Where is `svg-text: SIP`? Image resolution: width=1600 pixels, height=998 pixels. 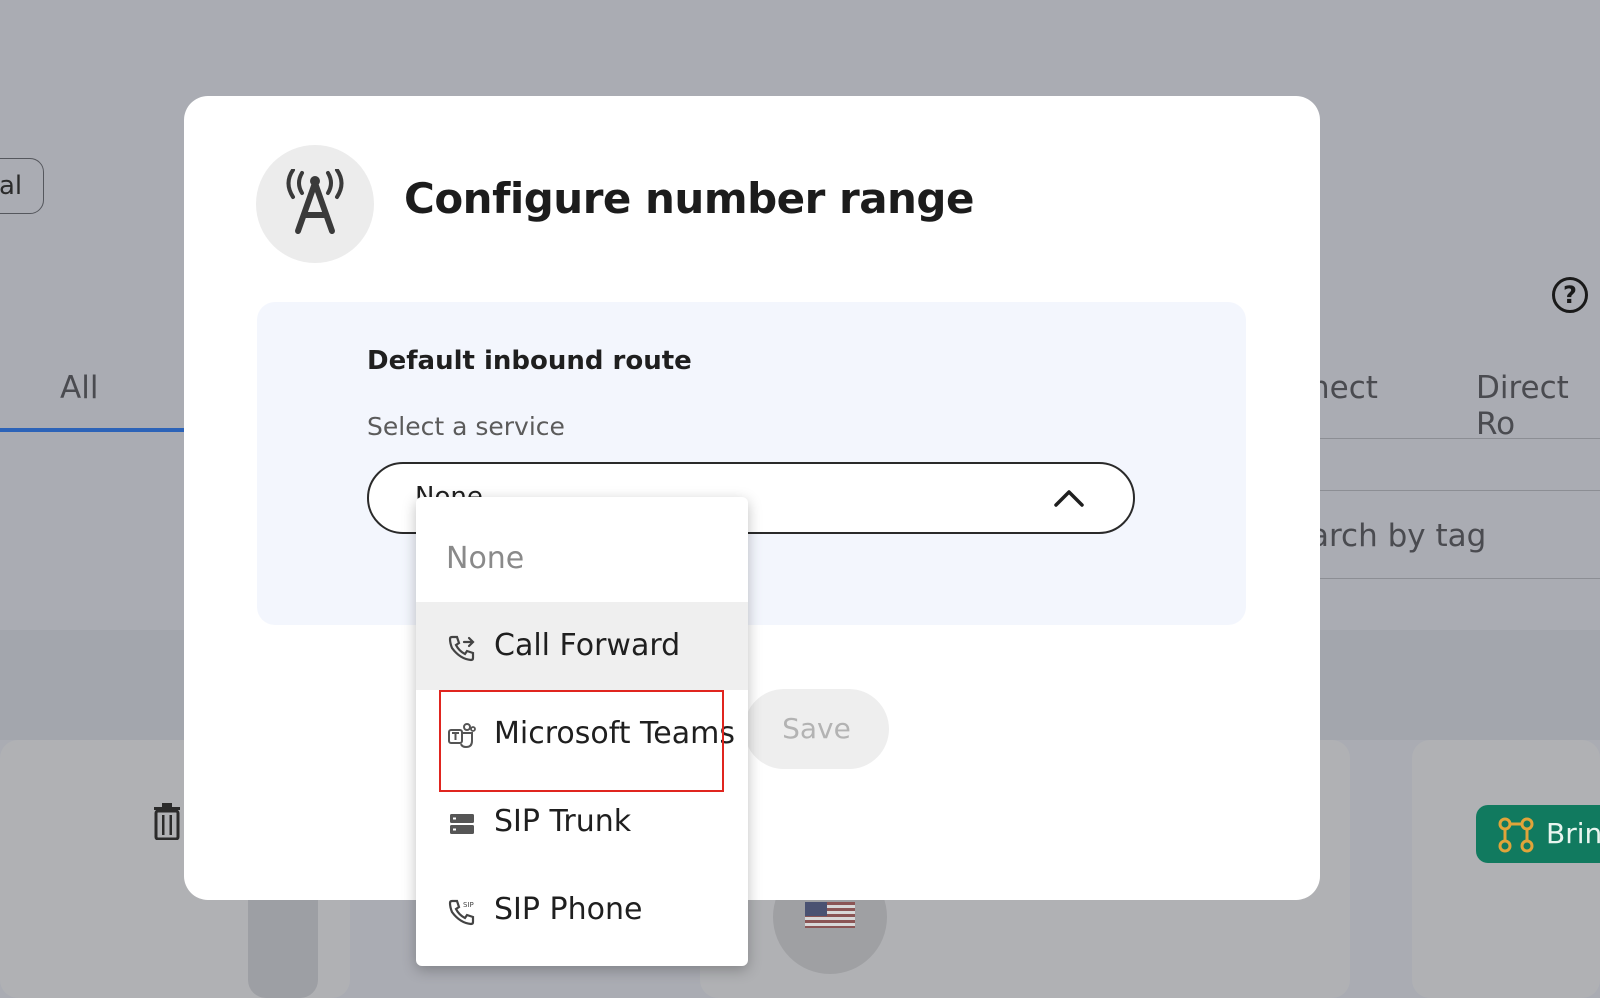 svg-text: SIP is located at coordinates (468, 905).